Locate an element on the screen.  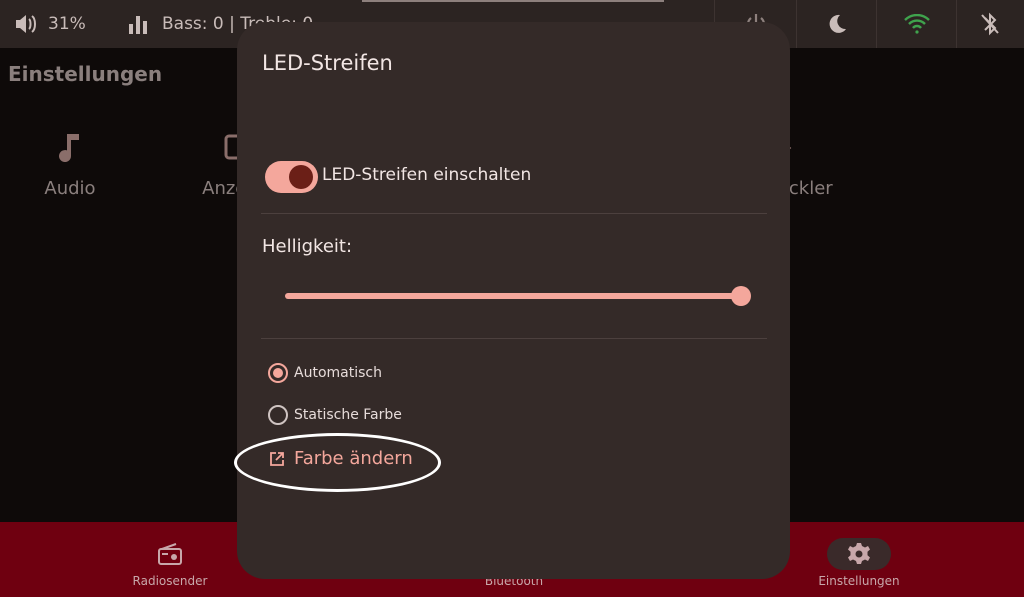
bluetooth-button is located at coordinates (990, 24).